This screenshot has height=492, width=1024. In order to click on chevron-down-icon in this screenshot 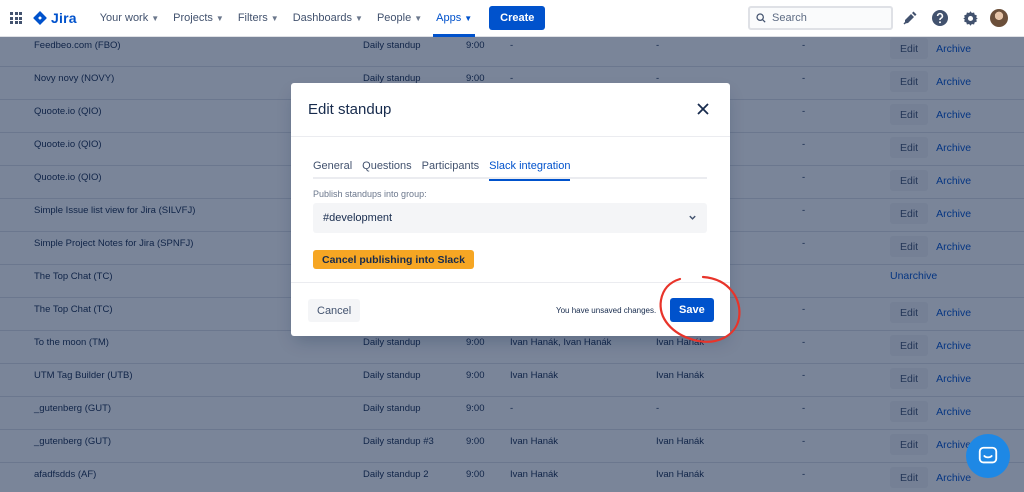, I will do `click(692, 217)`.